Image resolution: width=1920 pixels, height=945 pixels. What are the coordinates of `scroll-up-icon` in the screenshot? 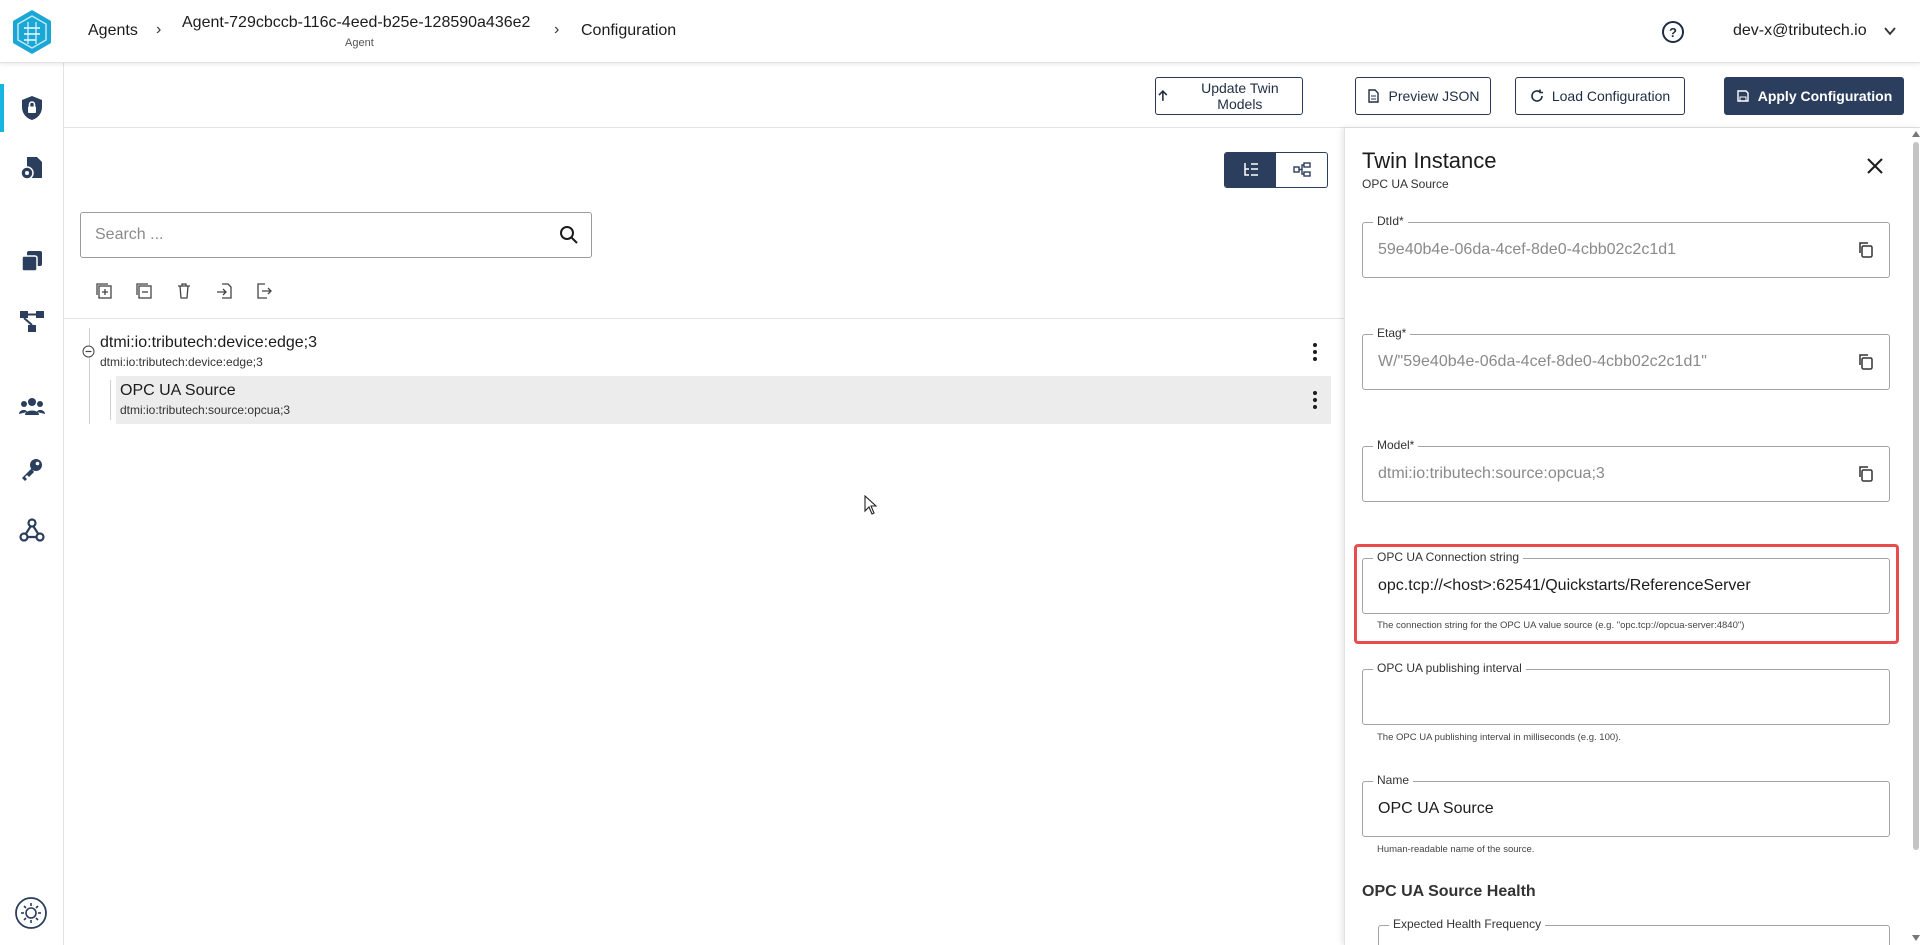 It's located at (1915, 134).